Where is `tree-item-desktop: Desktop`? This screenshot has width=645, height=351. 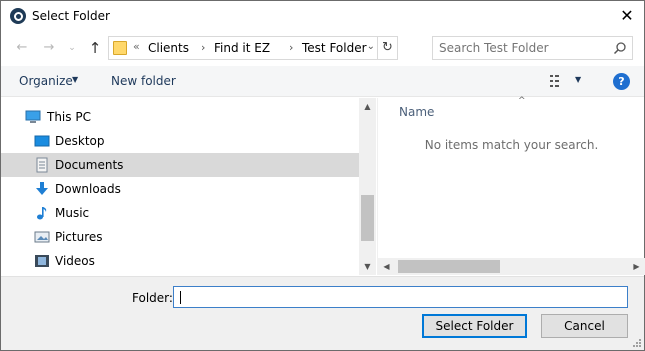
tree-item-desktop: Desktop is located at coordinates (180, 141).